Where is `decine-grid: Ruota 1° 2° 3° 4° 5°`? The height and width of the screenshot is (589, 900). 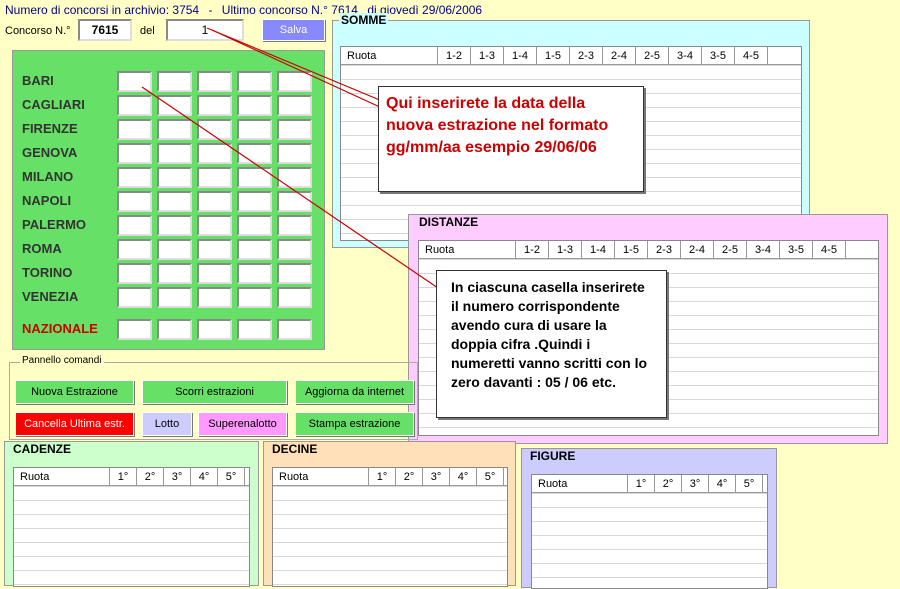 decine-grid: Ruota 1° 2° 3° 4° 5° is located at coordinates (390, 527).